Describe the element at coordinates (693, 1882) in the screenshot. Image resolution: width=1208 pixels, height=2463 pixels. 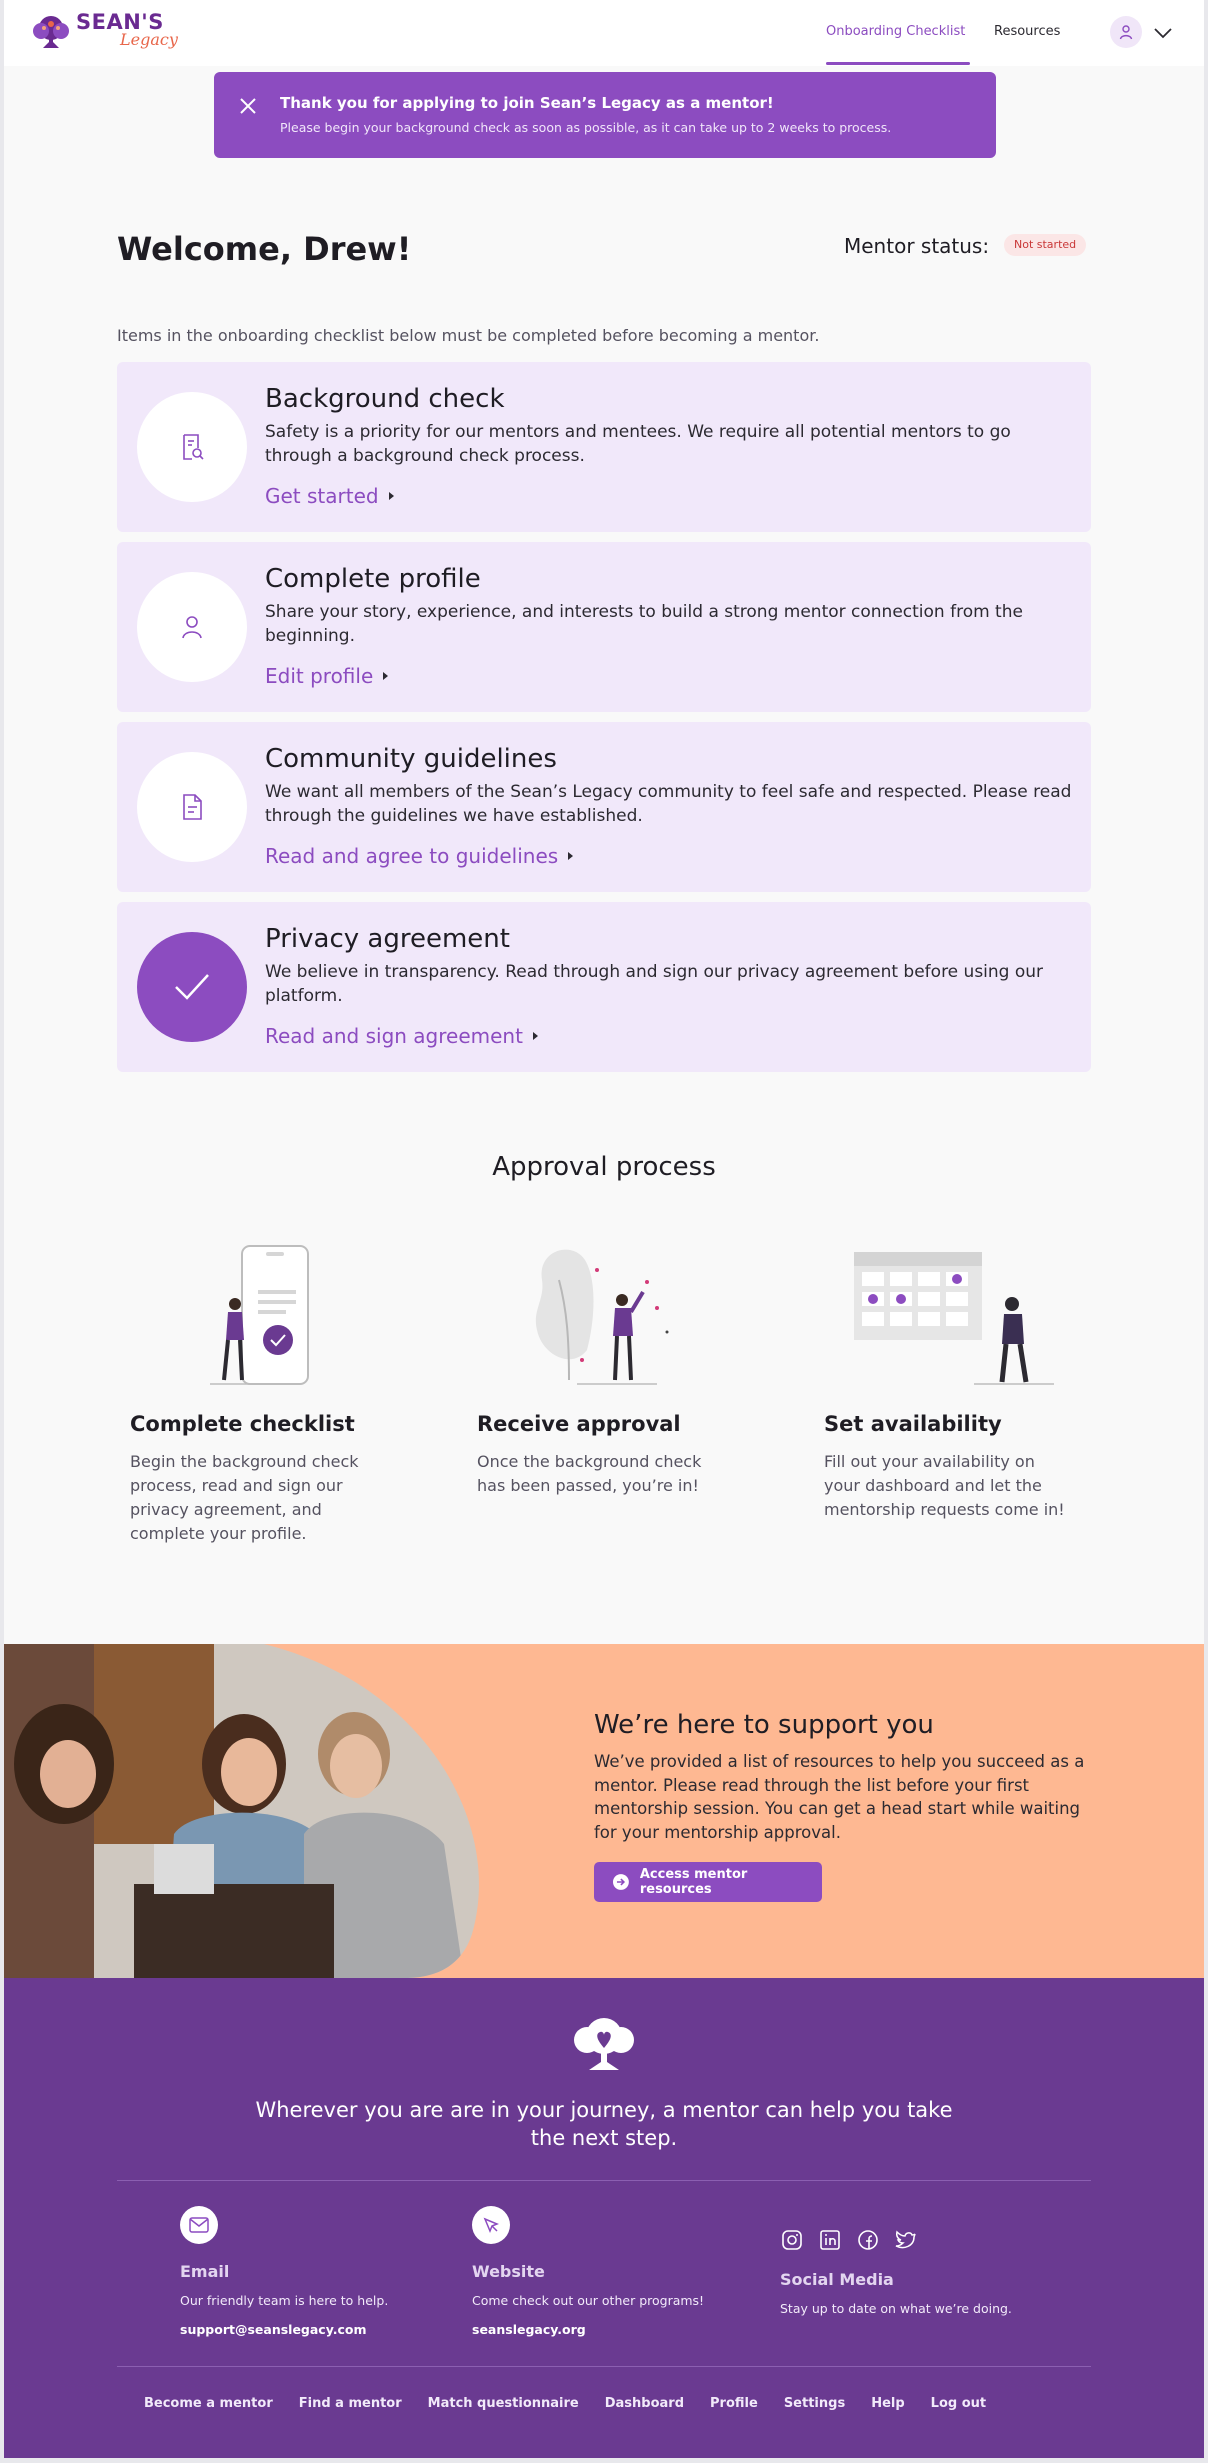
I see `button-label: Access mentor resources` at that location.